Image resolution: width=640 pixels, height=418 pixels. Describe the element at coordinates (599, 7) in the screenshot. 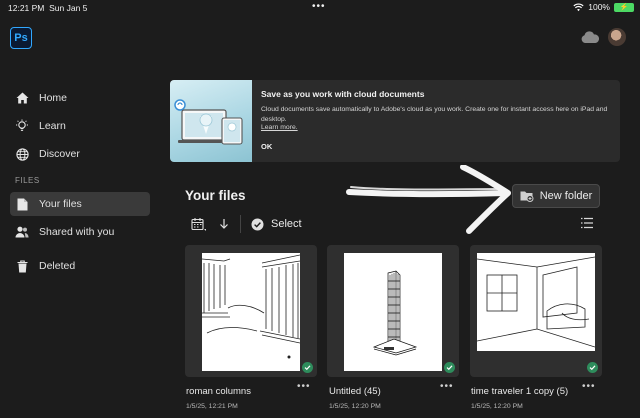

I see `battery-percent: 100%` at that location.